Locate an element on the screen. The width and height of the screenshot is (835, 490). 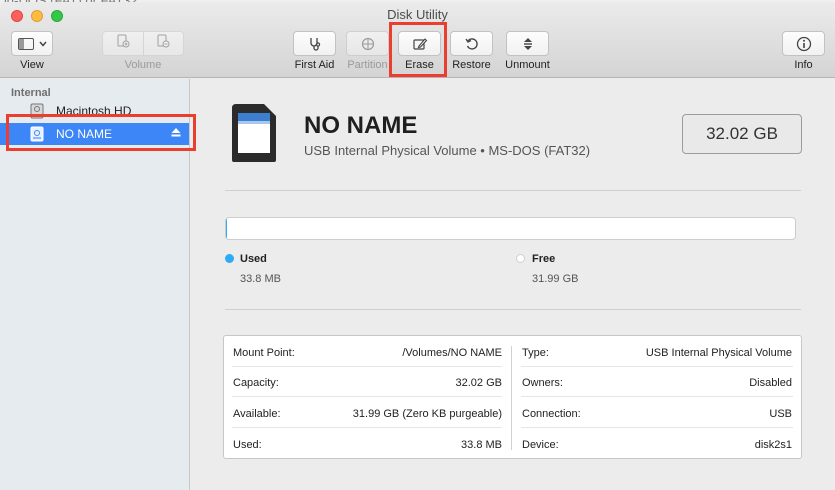
info-value: Disabled is located at coordinates (770, 383).